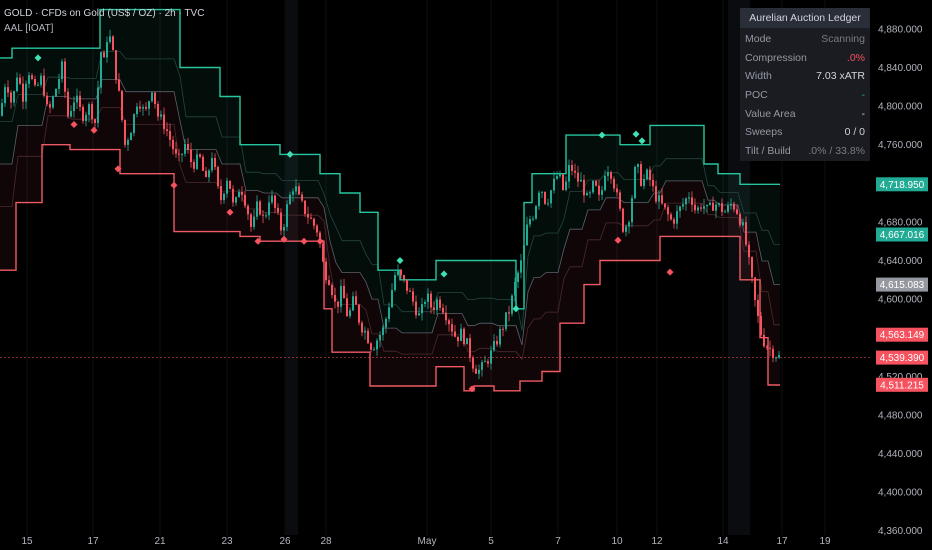 The height and width of the screenshot is (550, 932). I want to click on y-tick-label: 4,360.000, so click(900, 531).